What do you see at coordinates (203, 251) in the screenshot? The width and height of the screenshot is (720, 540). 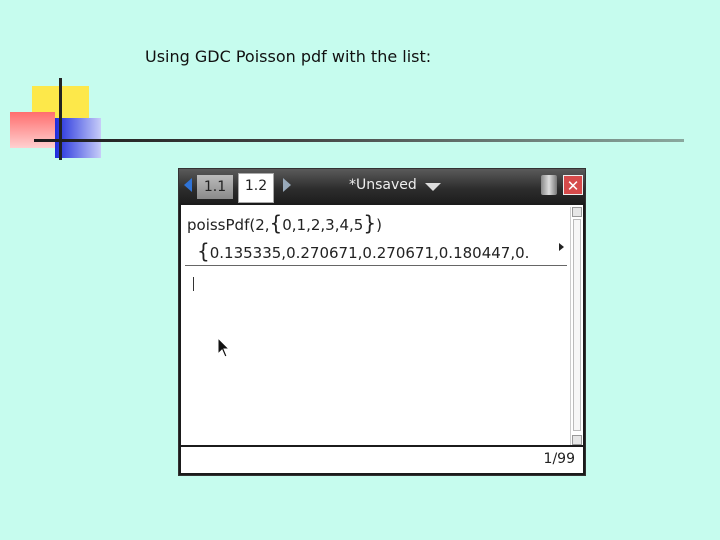 I see `result-open-brace: {` at bounding box center [203, 251].